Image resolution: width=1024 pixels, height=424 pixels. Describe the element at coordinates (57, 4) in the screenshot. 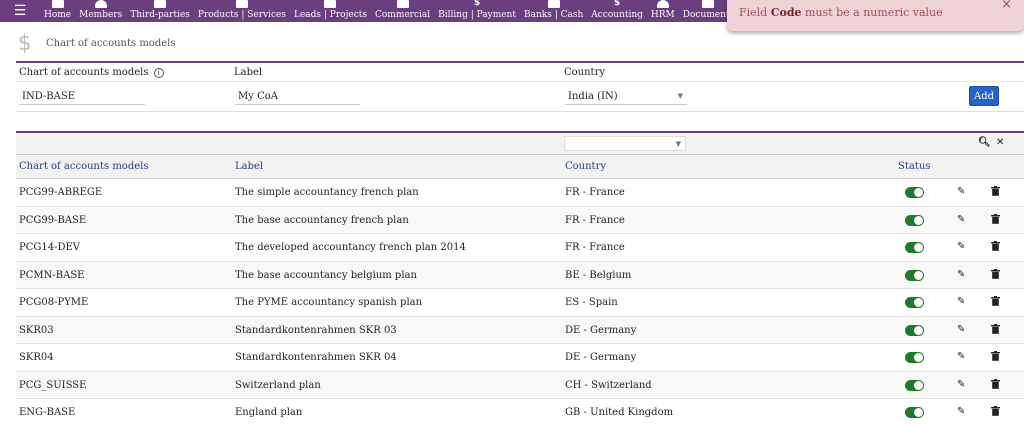

I see `home-icon` at that location.